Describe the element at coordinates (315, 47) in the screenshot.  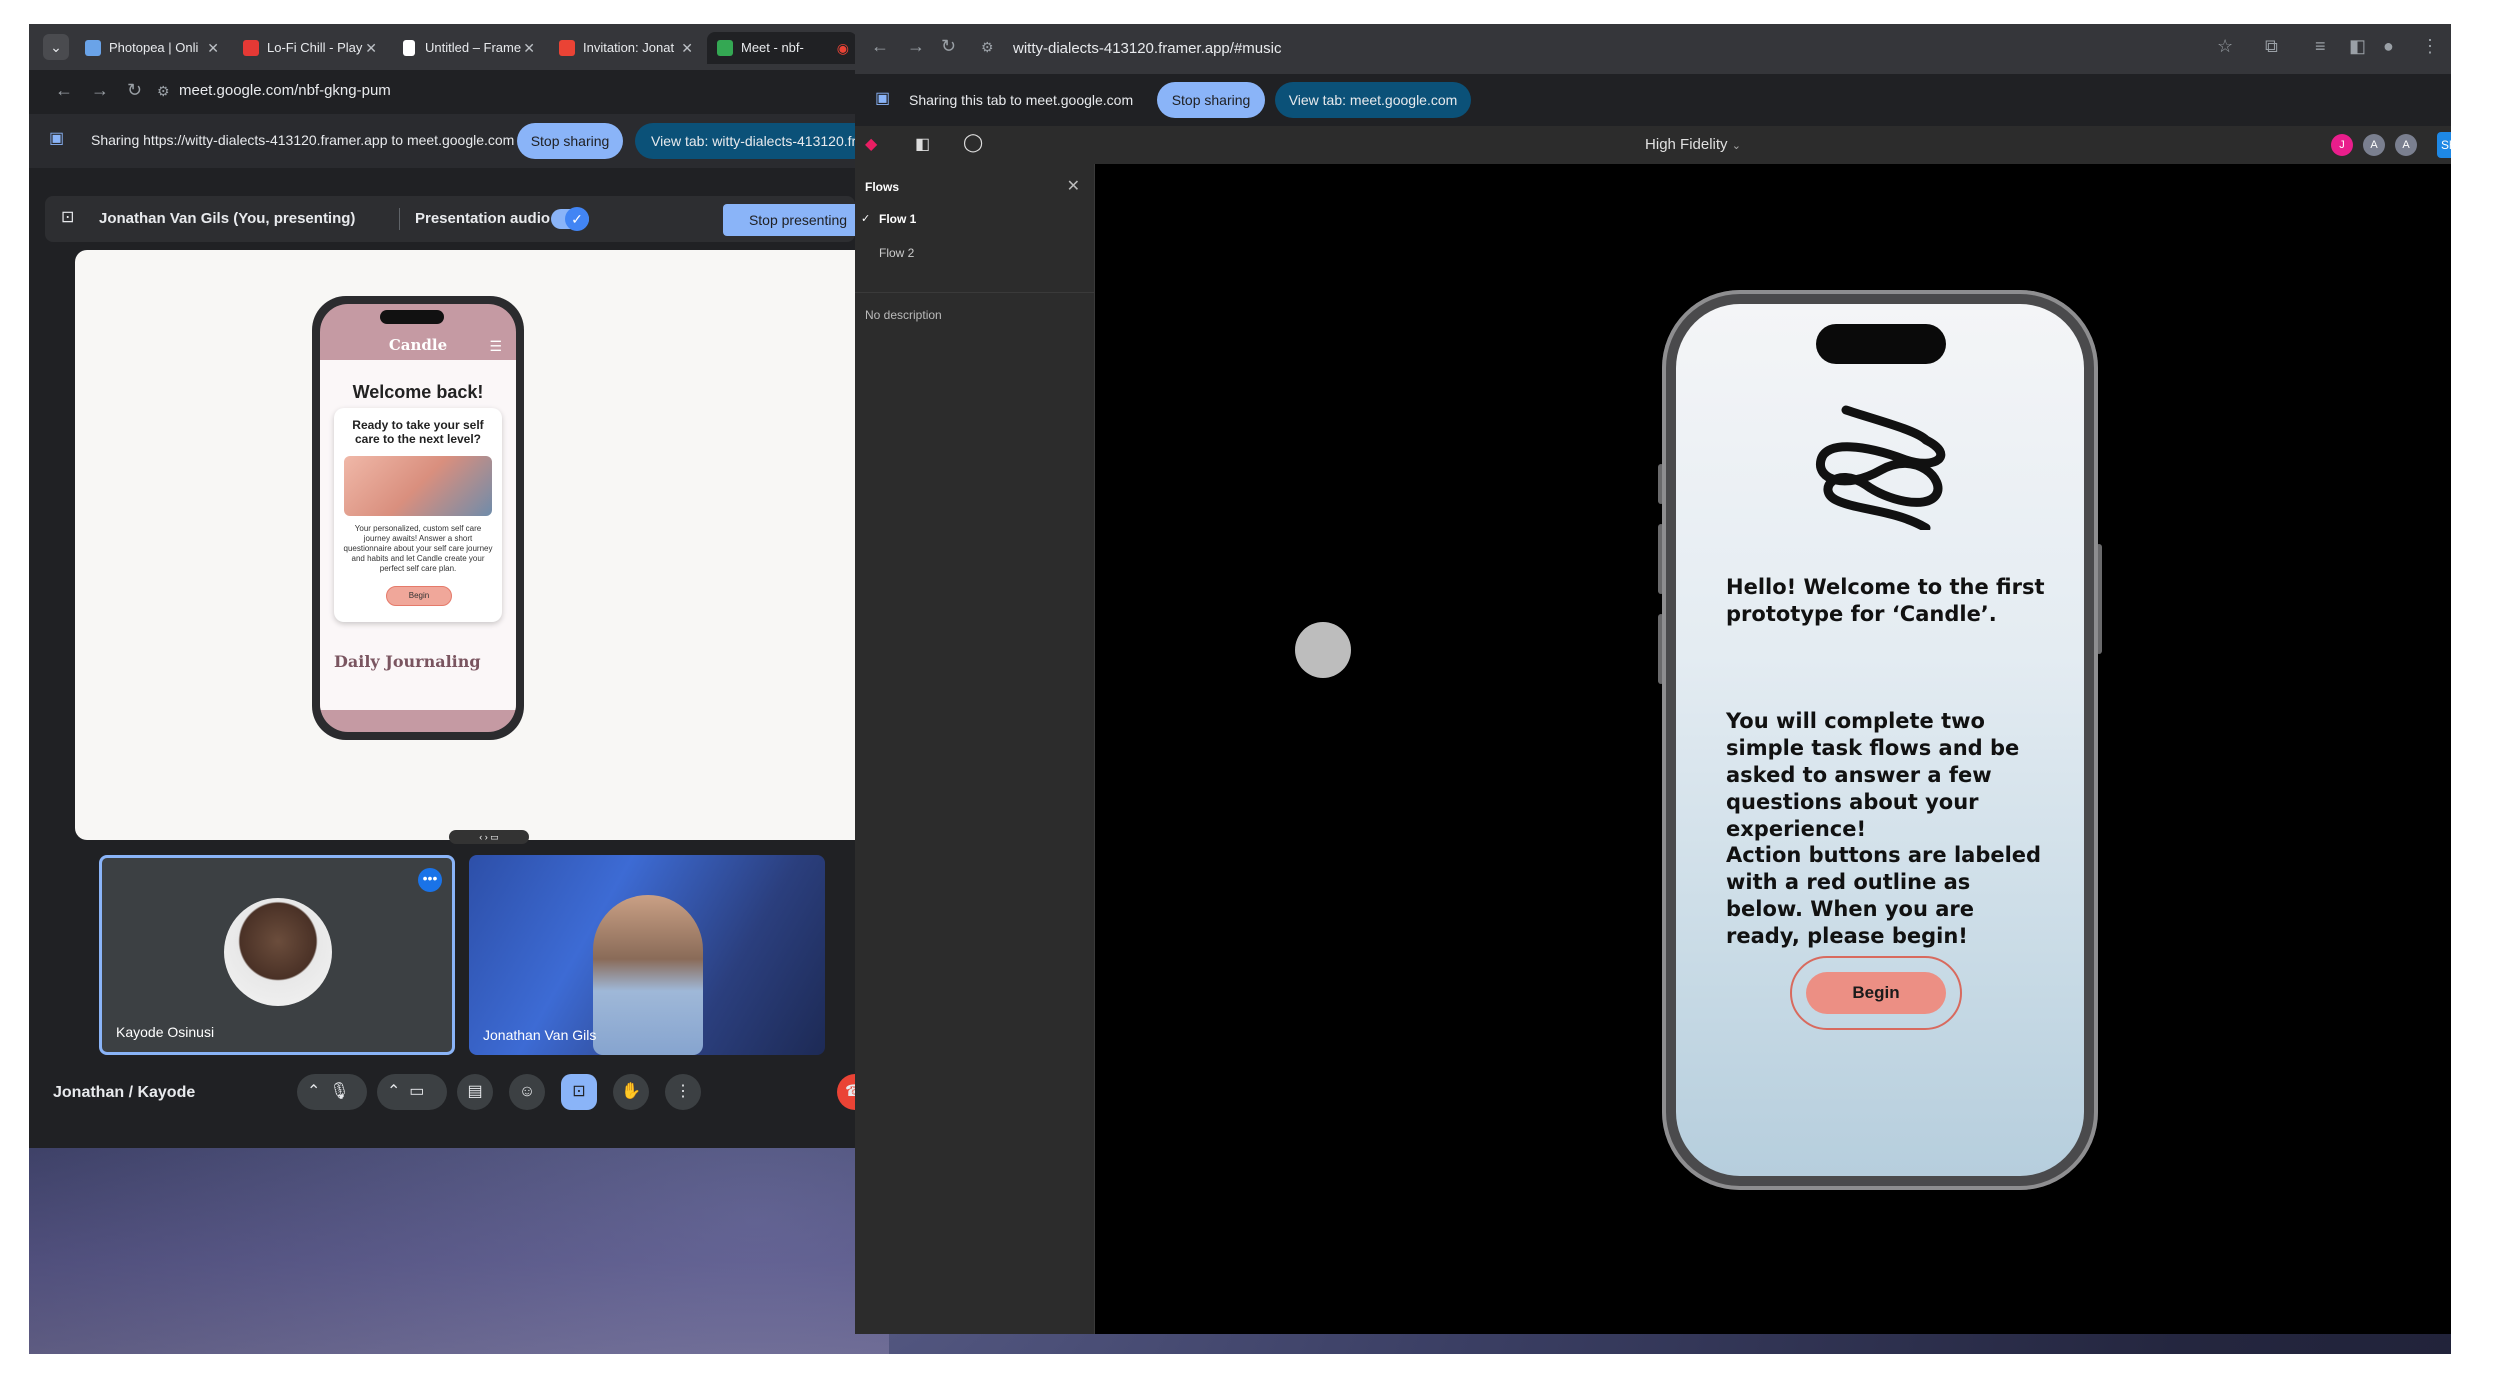
I see `tab-label: Lo-Fi Chill - Play` at that location.